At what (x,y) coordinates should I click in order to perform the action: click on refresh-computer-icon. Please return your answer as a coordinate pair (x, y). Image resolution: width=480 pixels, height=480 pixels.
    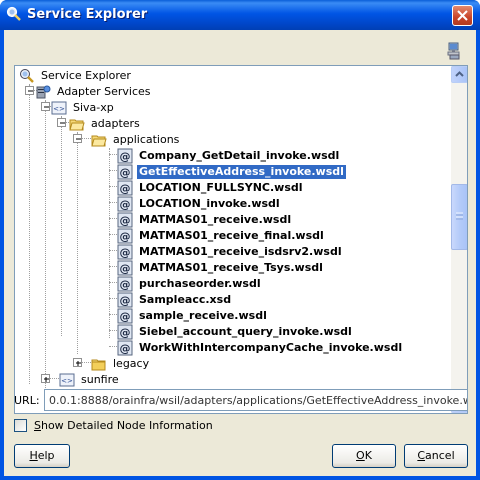
    Looking at the image, I should click on (454, 51).